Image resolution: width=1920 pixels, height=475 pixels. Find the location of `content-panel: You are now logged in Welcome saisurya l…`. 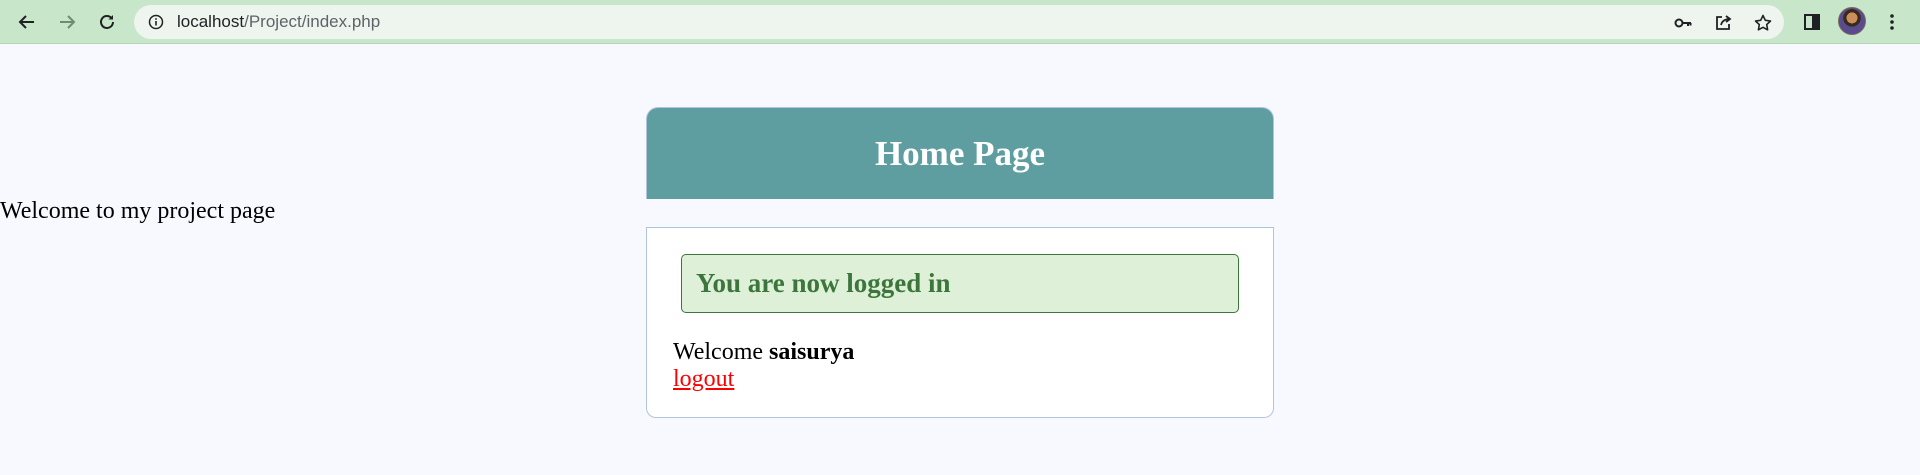

content-panel: You are now logged in Welcome saisurya l… is located at coordinates (960, 322).